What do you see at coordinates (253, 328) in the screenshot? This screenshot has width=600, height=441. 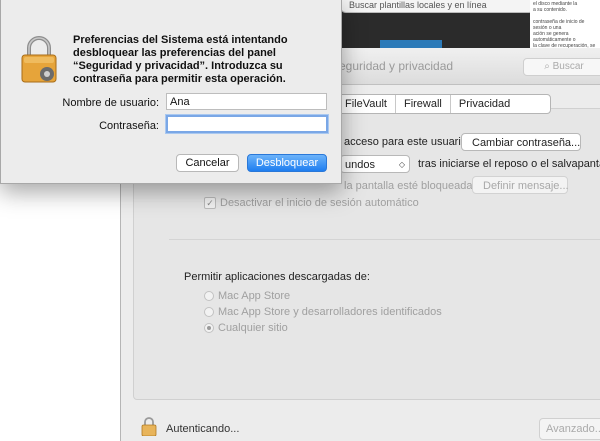 I see `download-option-label: Cualquier sitio` at bounding box center [253, 328].